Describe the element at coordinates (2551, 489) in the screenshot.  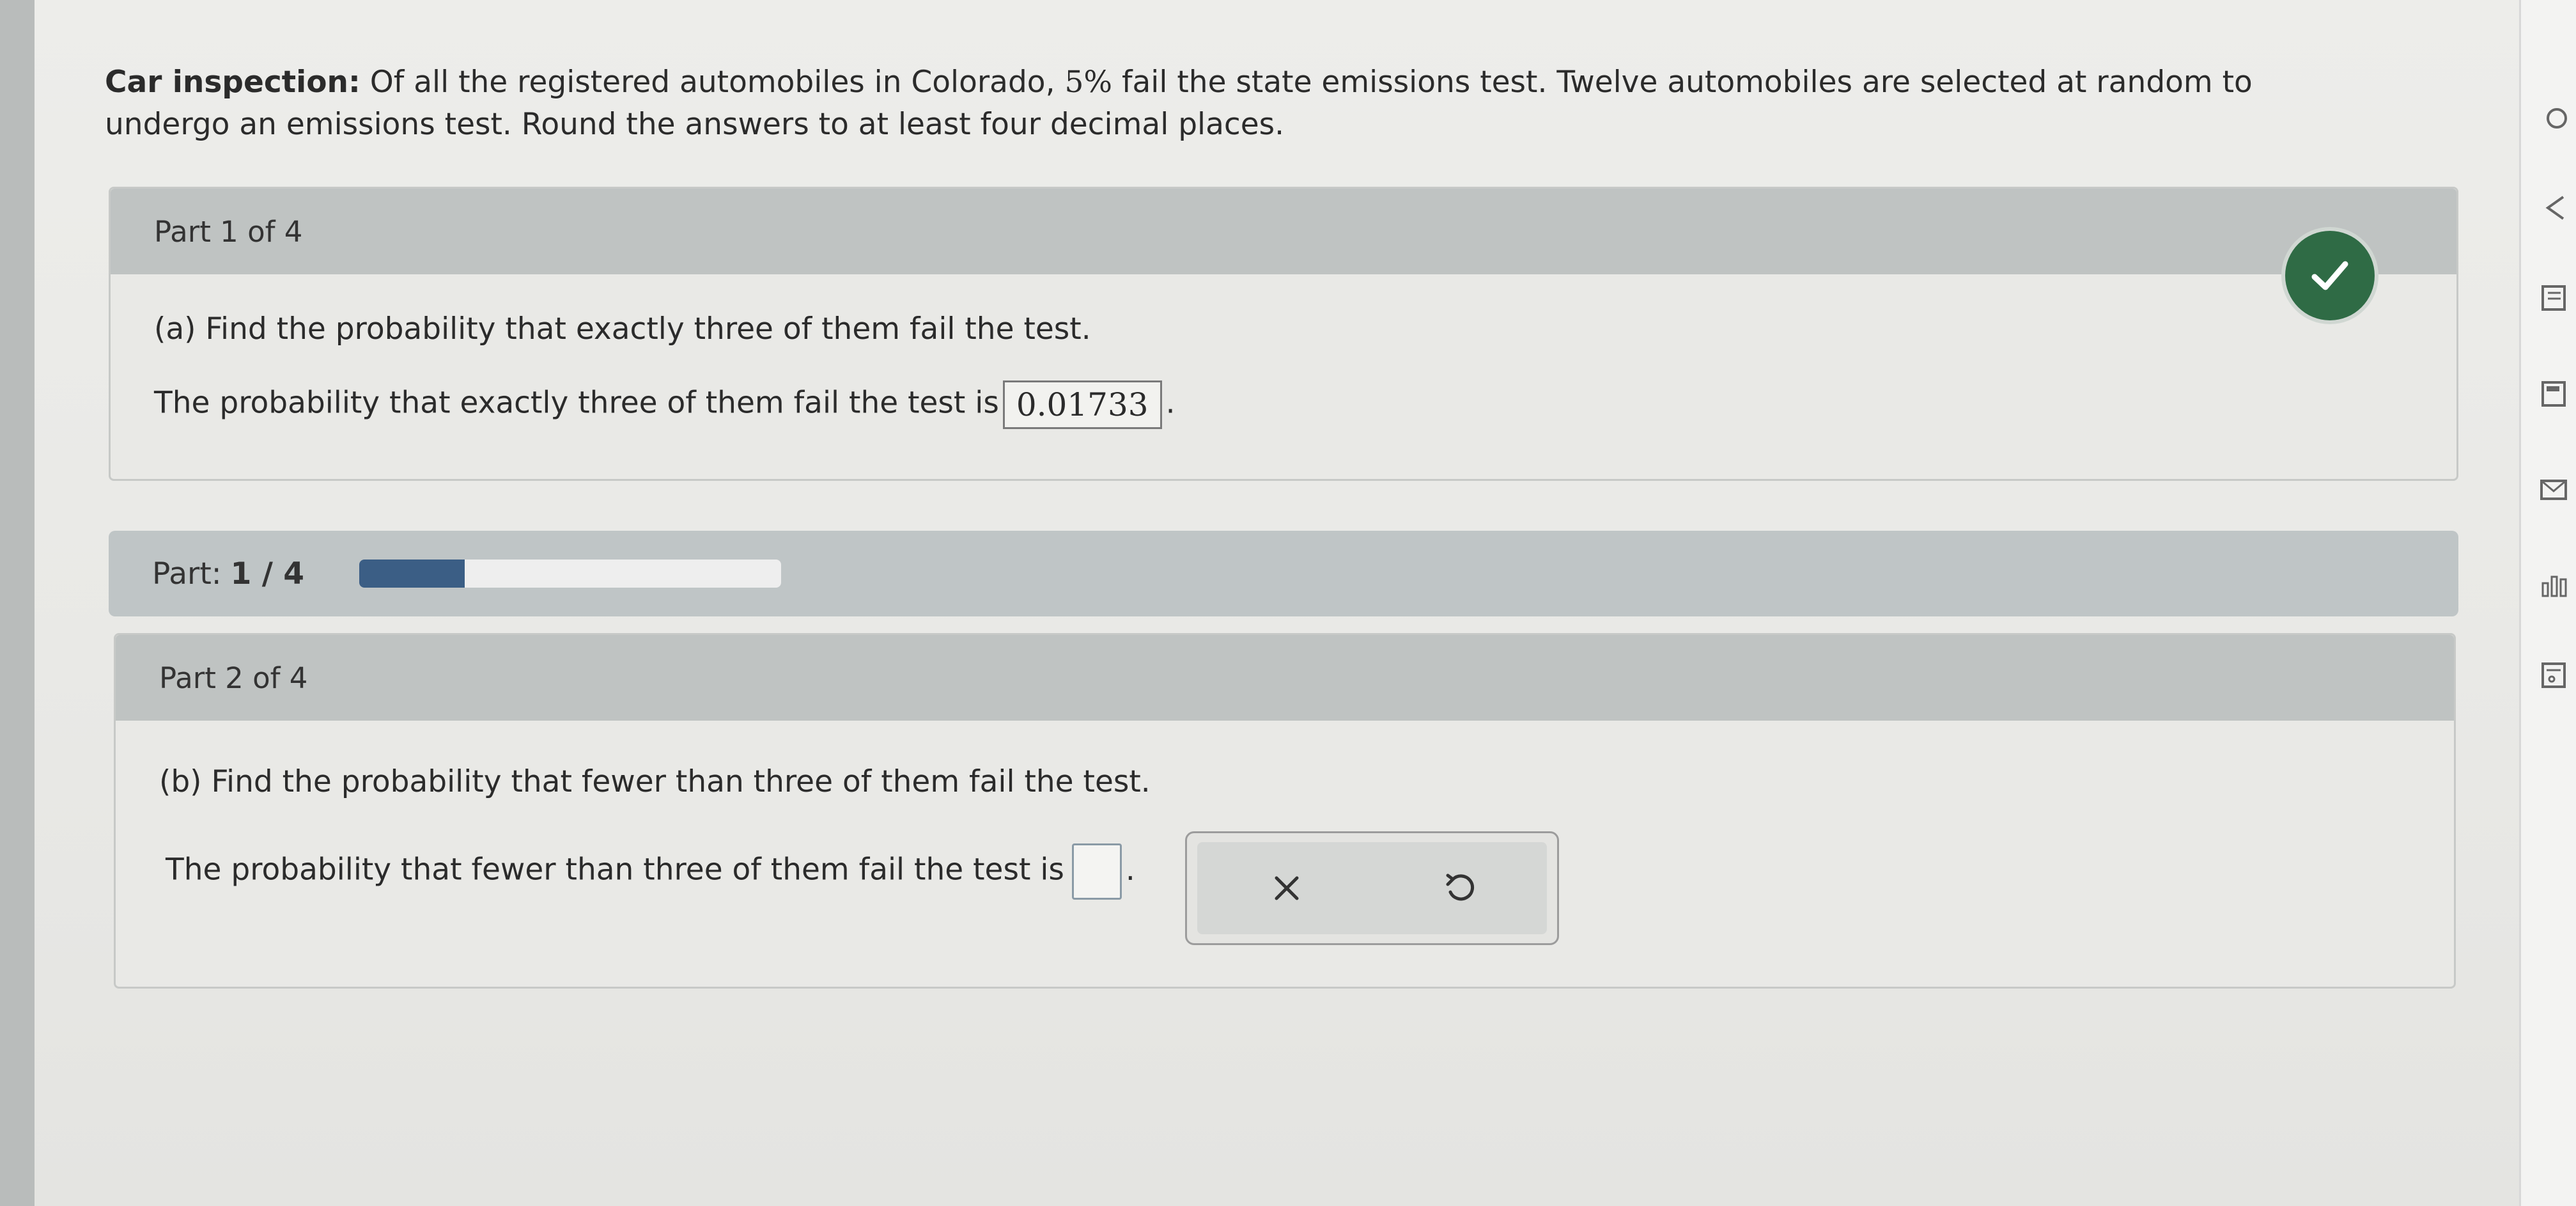
I see `mail-icon` at that location.